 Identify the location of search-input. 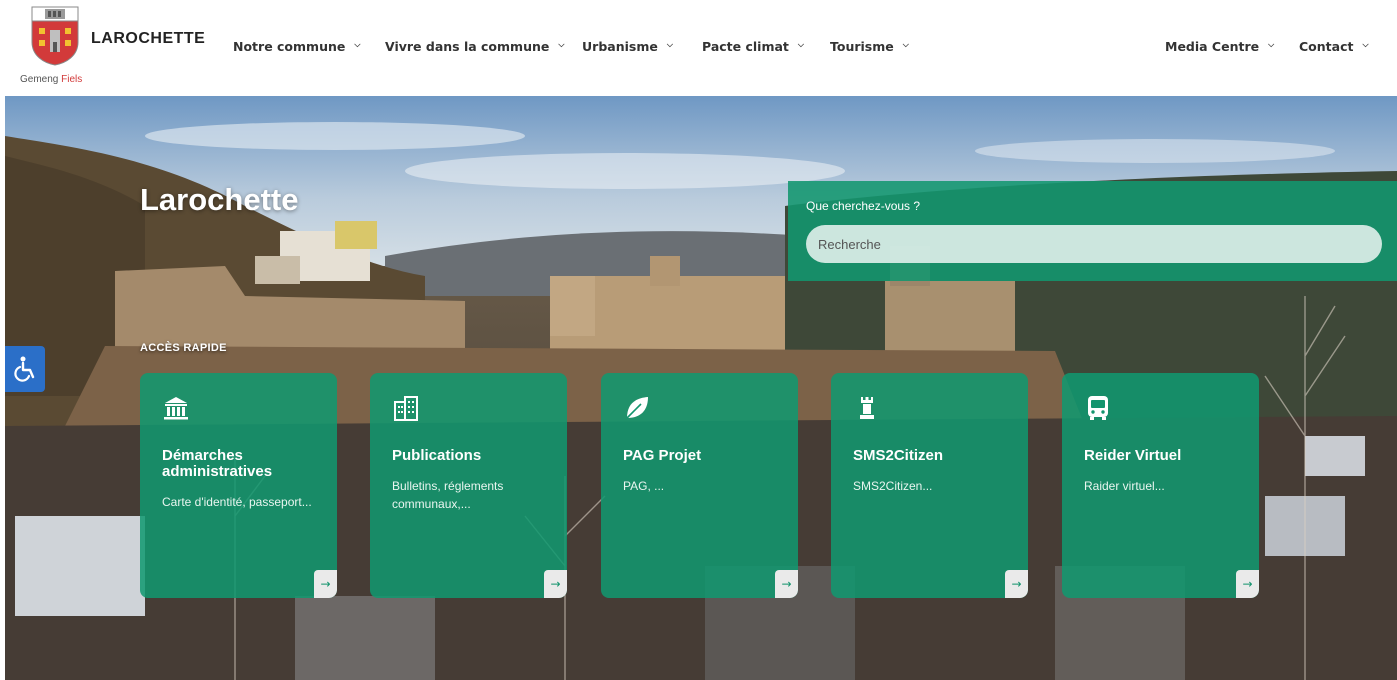
(1094, 244).